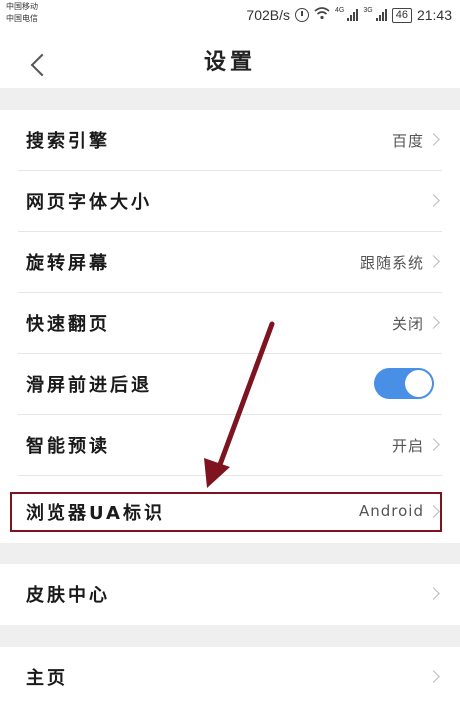 This screenshot has width=460, height=708. I want to click on setting-value: 跟随系统, so click(391, 263).